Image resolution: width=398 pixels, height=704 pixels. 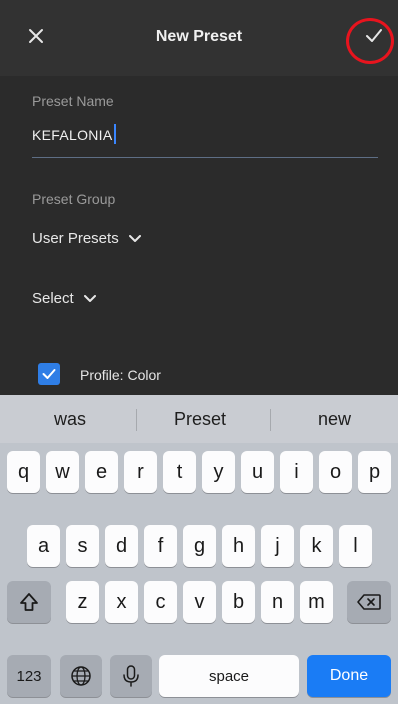 What do you see at coordinates (229, 676) in the screenshot?
I see `space-key: space` at bounding box center [229, 676].